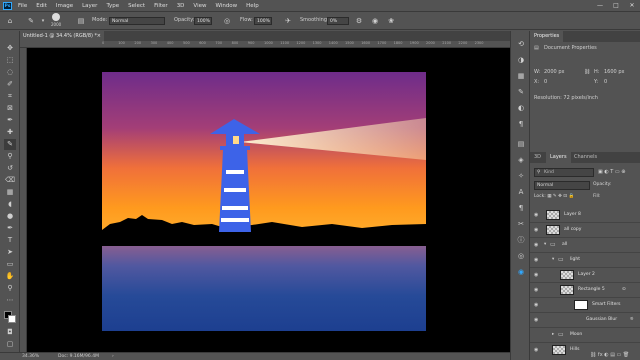  I want to click on menu-filter: Filter, so click(161, 6).